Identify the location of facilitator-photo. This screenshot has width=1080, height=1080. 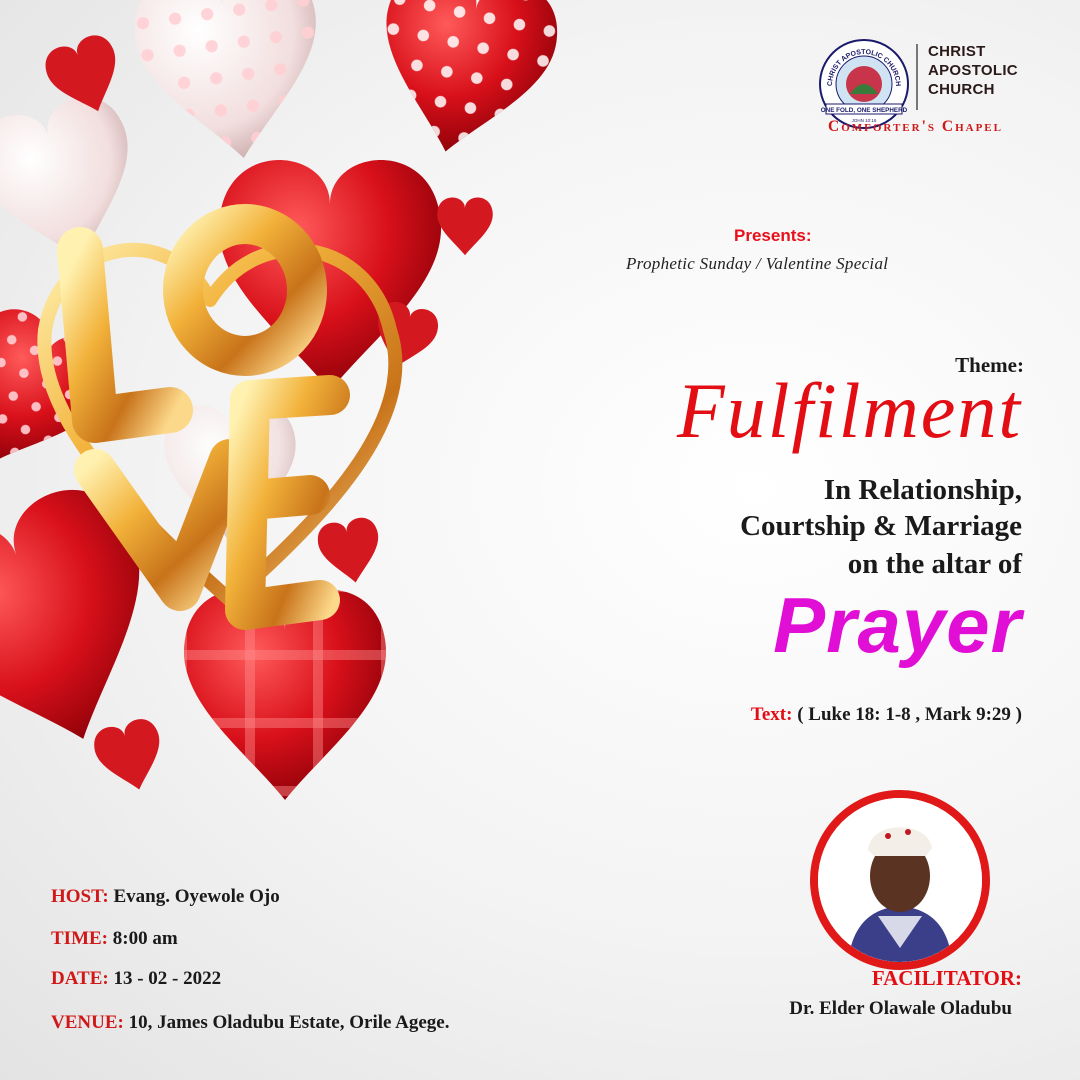
(900, 880).